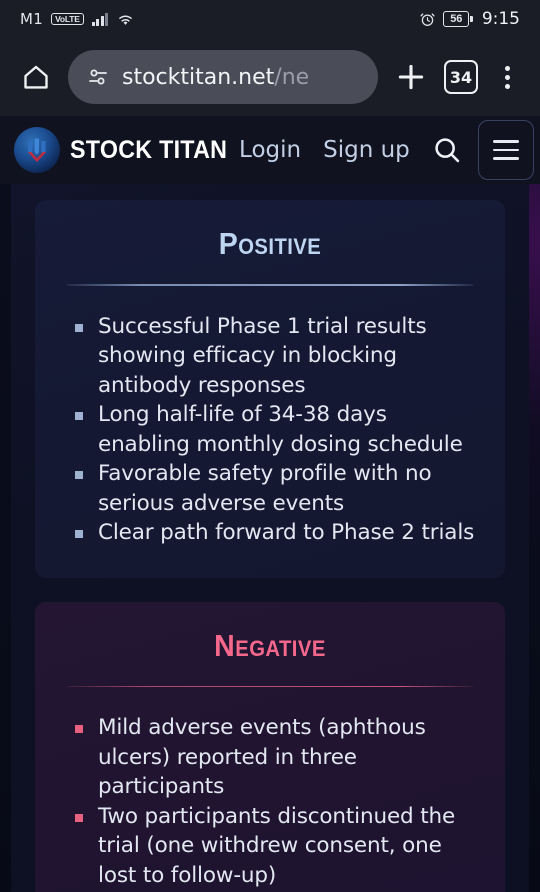 The width and height of the screenshot is (540, 892). I want to click on battery-tip, so click(471, 19).